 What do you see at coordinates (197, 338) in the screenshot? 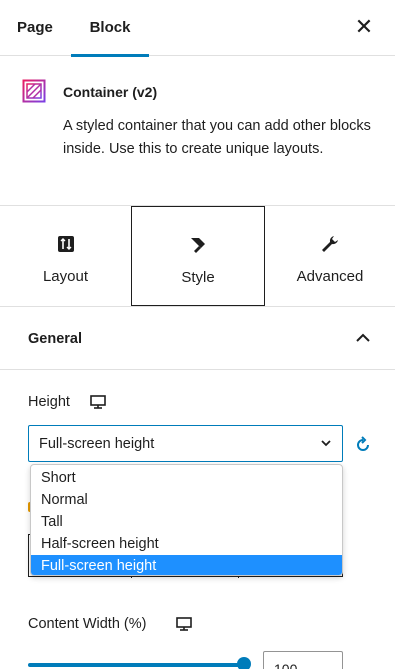
I see `general-section-toggle: General` at bounding box center [197, 338].